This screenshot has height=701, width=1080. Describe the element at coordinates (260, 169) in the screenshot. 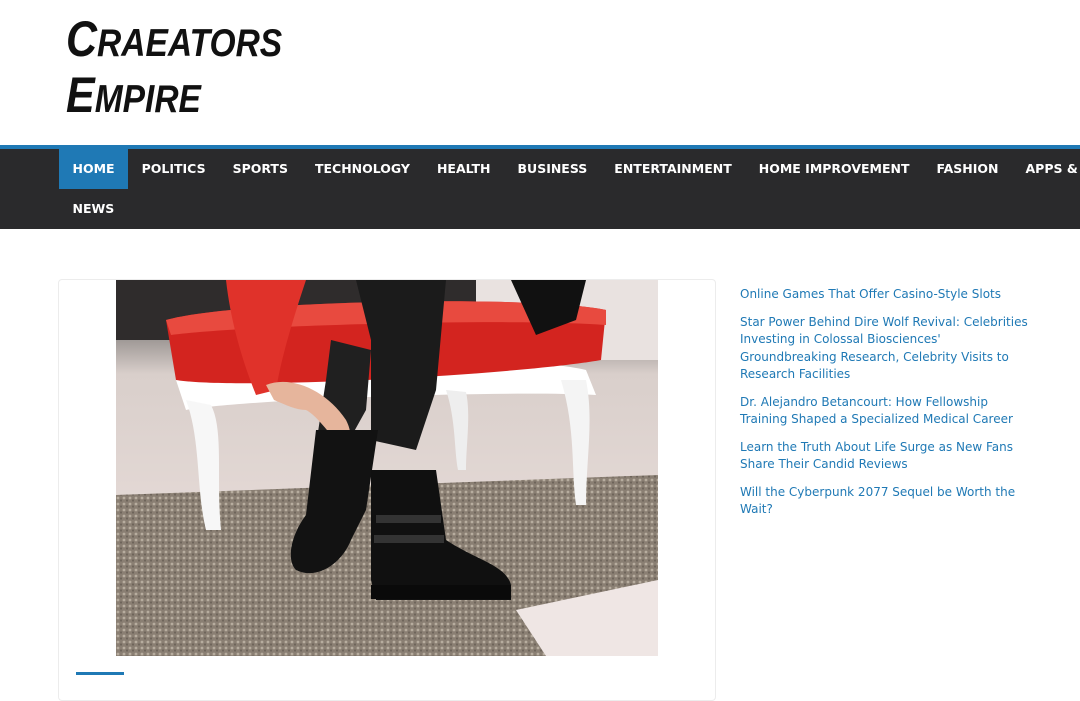

I see `nav-item-sports: SPORTS` at that location.